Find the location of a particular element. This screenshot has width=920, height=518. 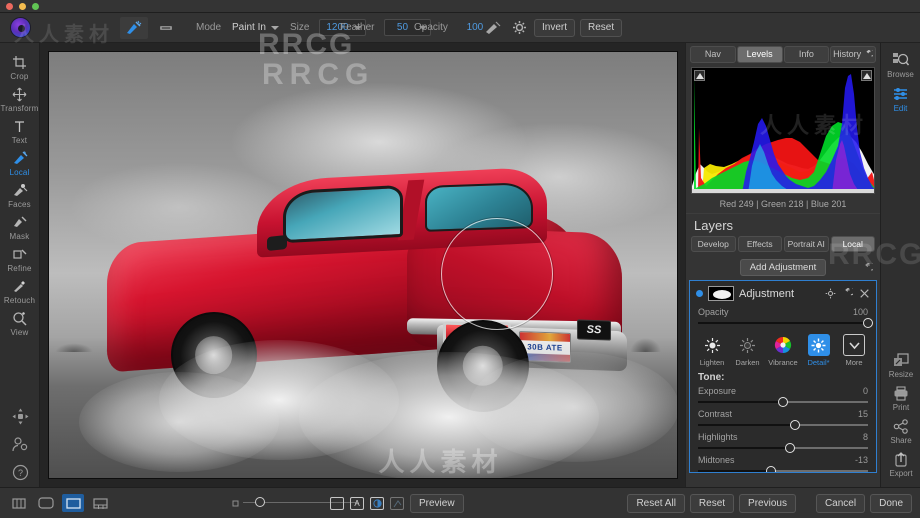

layer-visibility-toggle is located at coordinates (699, 293).